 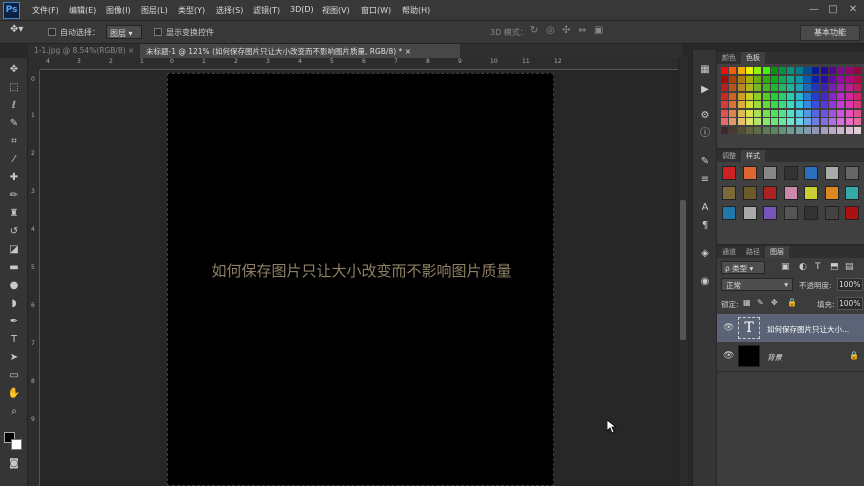 I want to click on auto-select-checkbox, so click(x=52, y=32).